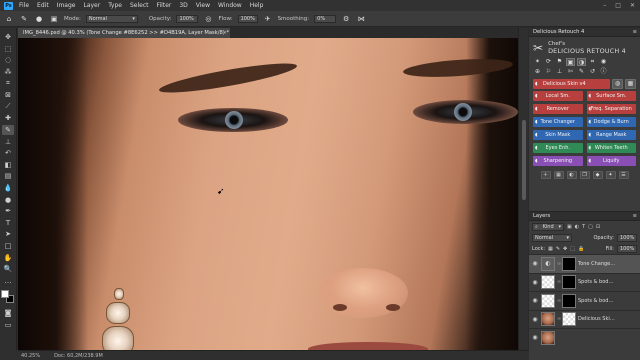 The height and width of the screenshot is (360, 640). I want to click on airbrush-icon: ✈, so click(268, 19).